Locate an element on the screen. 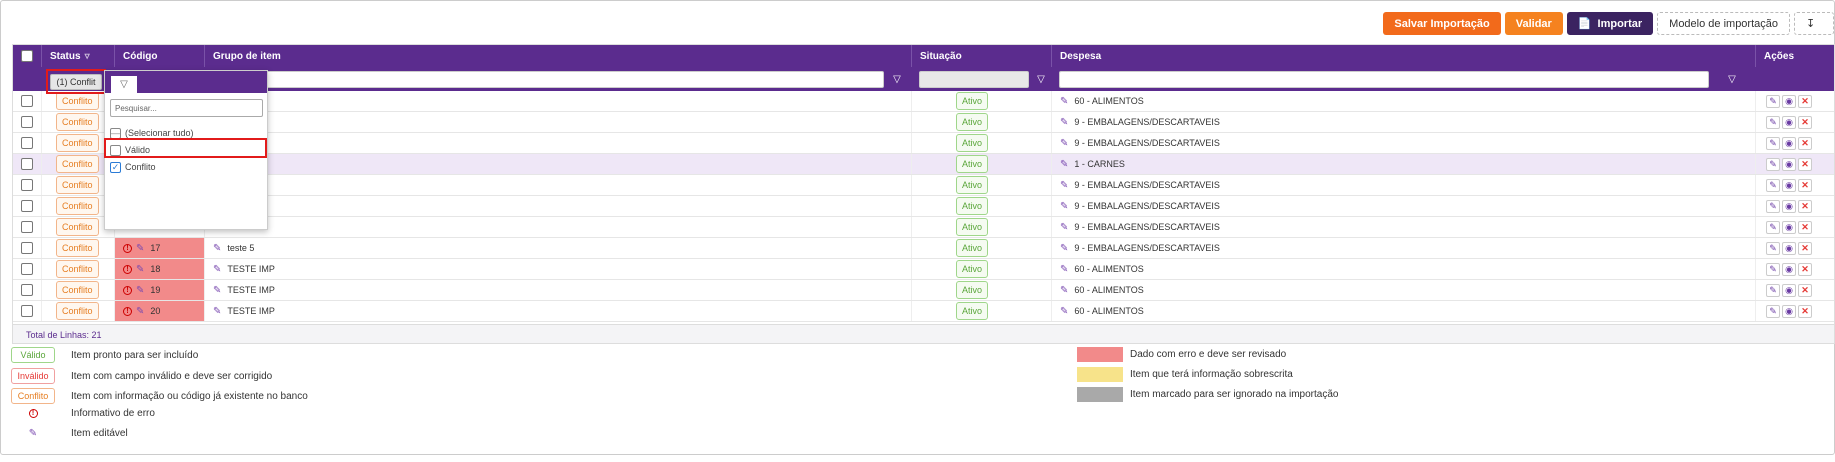 Image resolution: width=1835 pixels, height=462 pixels. col-code: Código is located at coordinates (159, 56).